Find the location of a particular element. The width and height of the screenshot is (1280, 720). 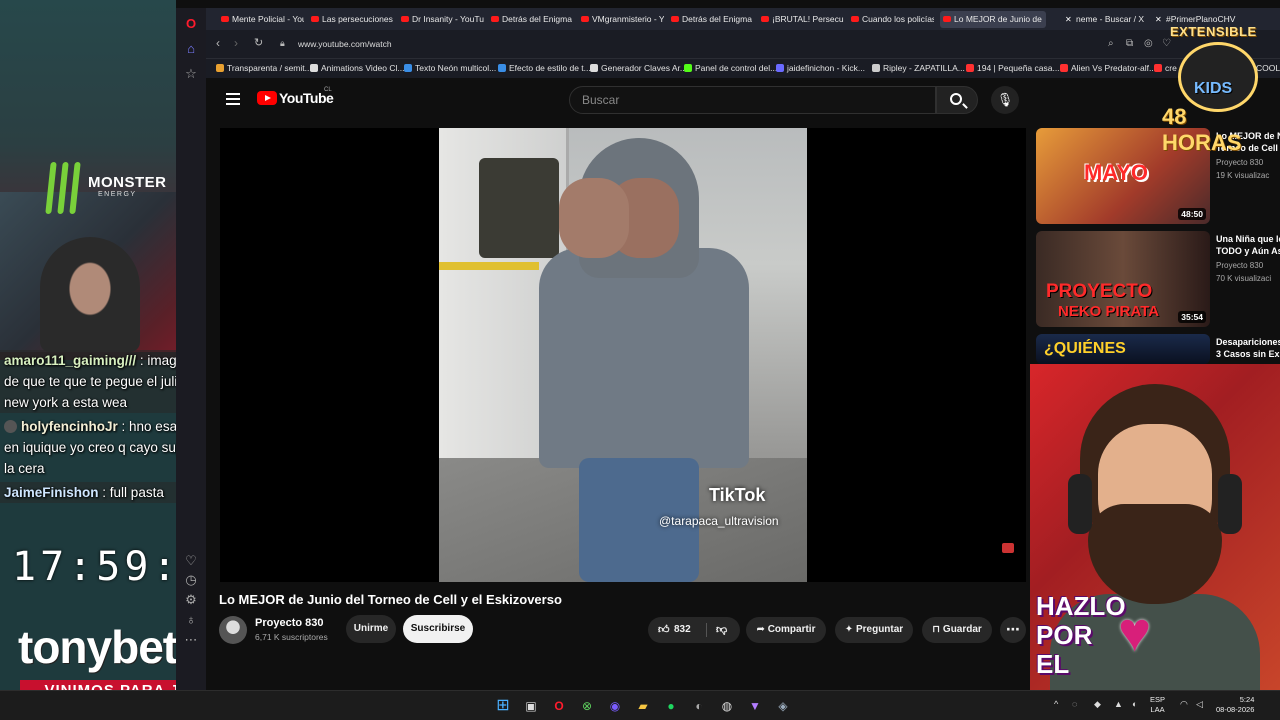

steam-icon: ◈ is located at coordinates (783, 706).